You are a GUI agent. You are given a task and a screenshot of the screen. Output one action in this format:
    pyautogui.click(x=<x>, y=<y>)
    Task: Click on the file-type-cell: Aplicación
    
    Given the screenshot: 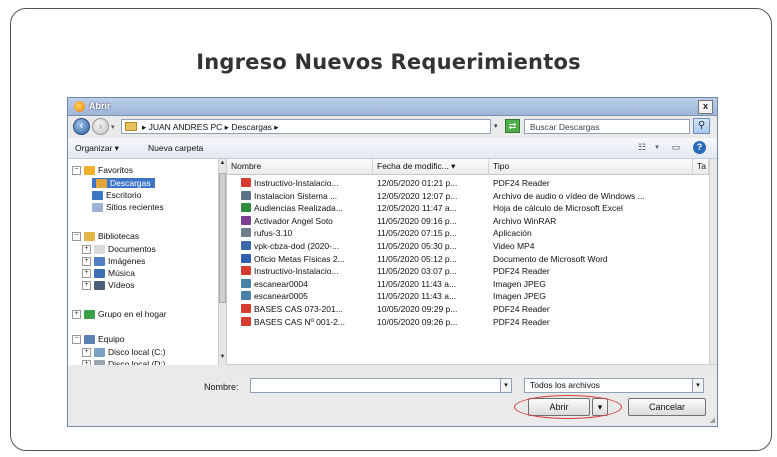 What is the action you would take?
    pyautogui.click(x=512, y=233)
    